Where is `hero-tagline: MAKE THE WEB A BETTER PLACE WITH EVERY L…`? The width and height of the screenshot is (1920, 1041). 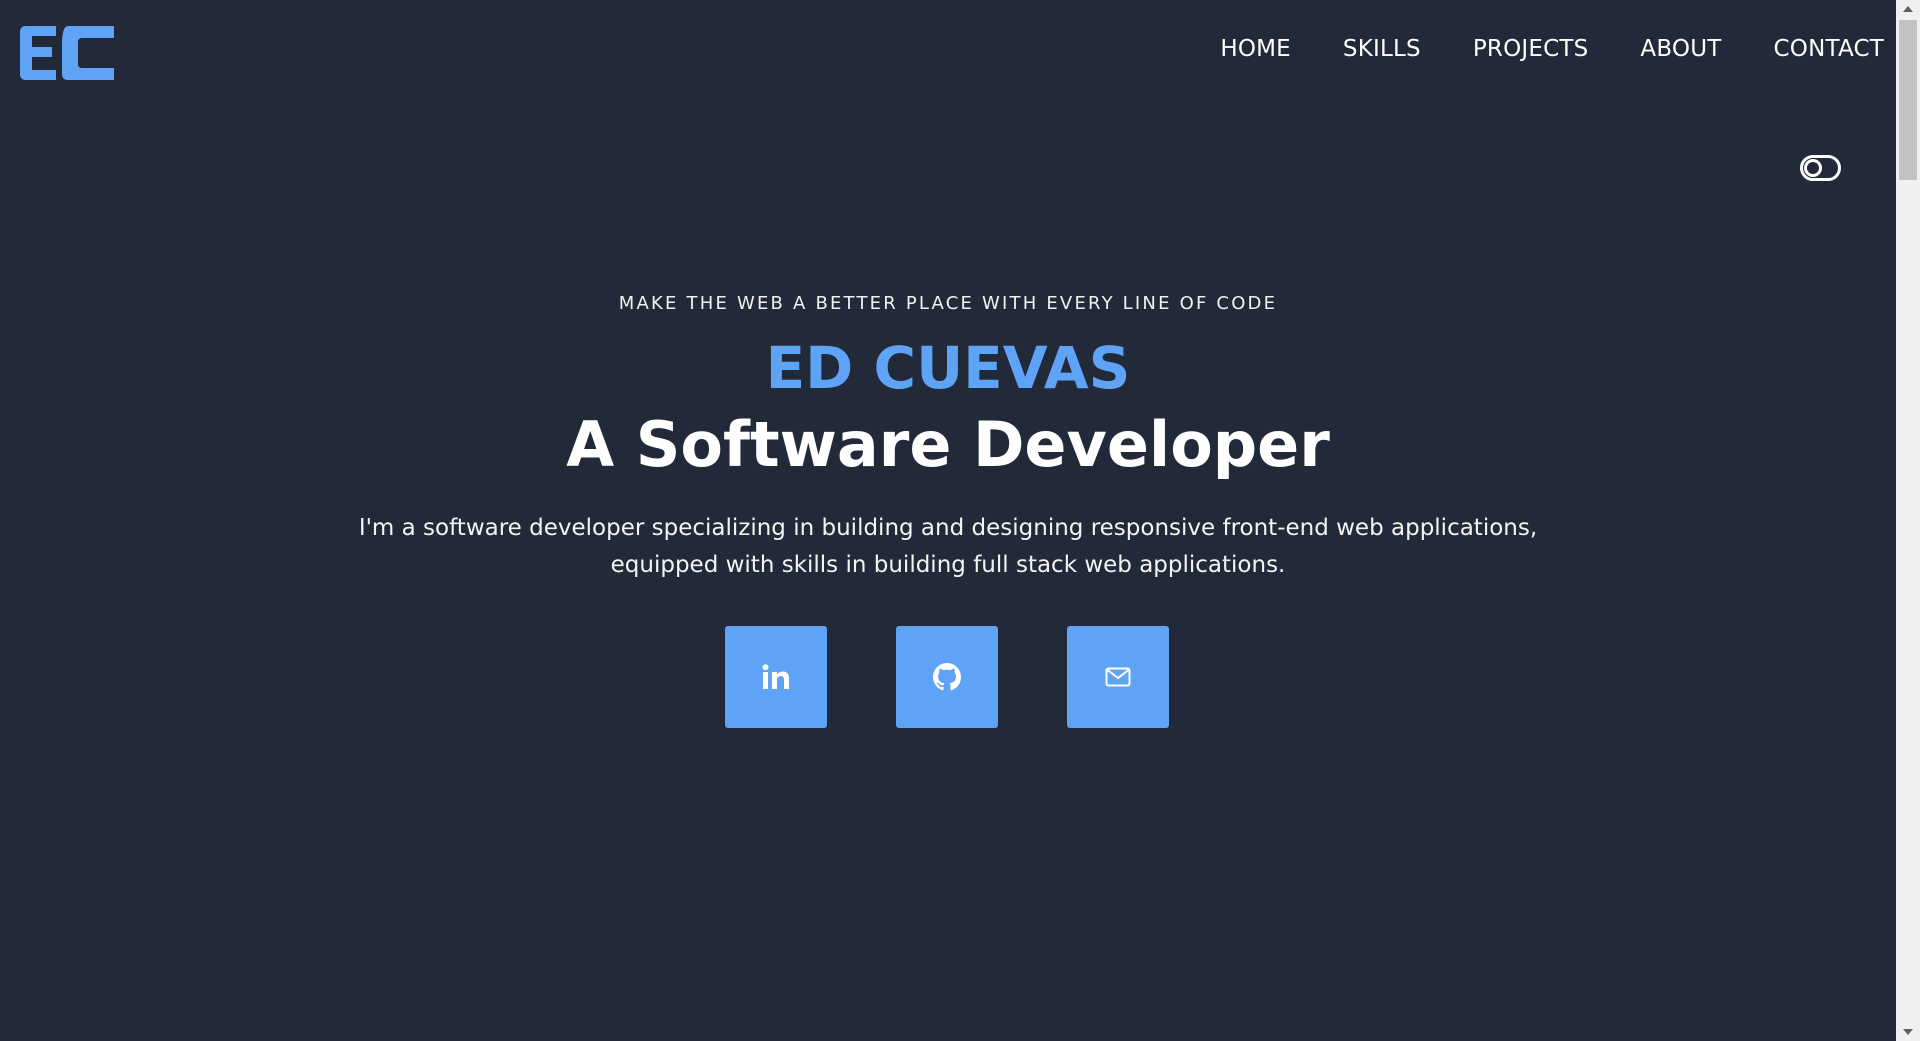
hero-tagline: MAKE THE WEB A BETTER PLACE WITH EVERY L… is located at coordinates (948, 303).